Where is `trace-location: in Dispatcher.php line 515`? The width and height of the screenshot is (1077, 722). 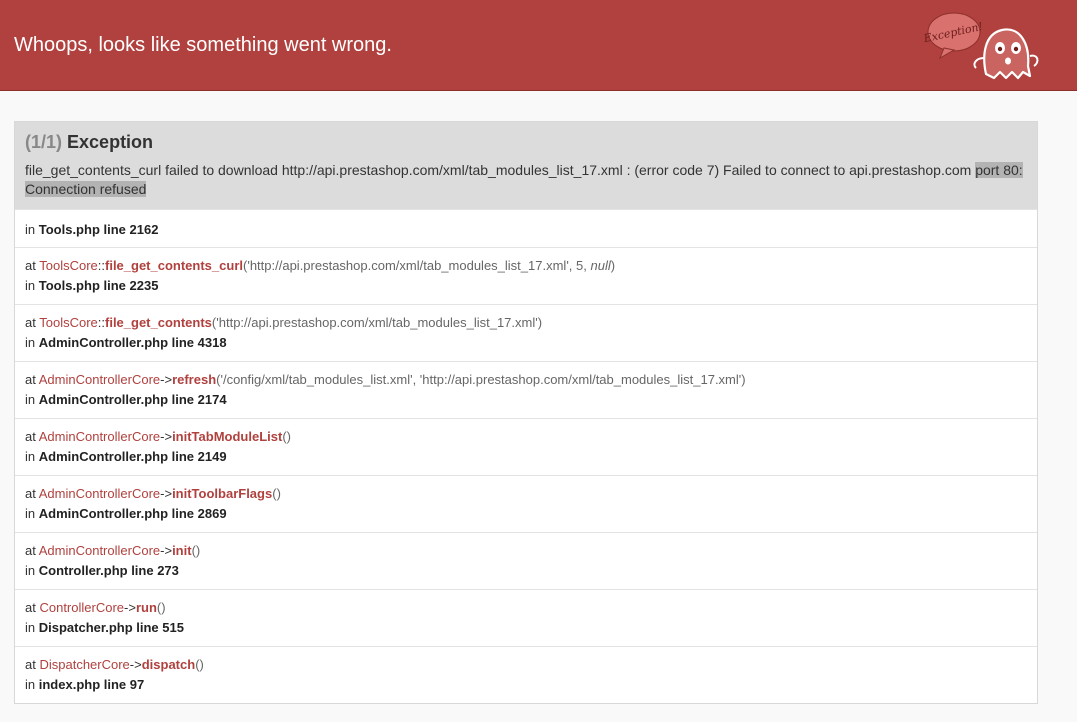 trace-location: in Dispatcher.php line 515 is located at coordinates (526, 628).